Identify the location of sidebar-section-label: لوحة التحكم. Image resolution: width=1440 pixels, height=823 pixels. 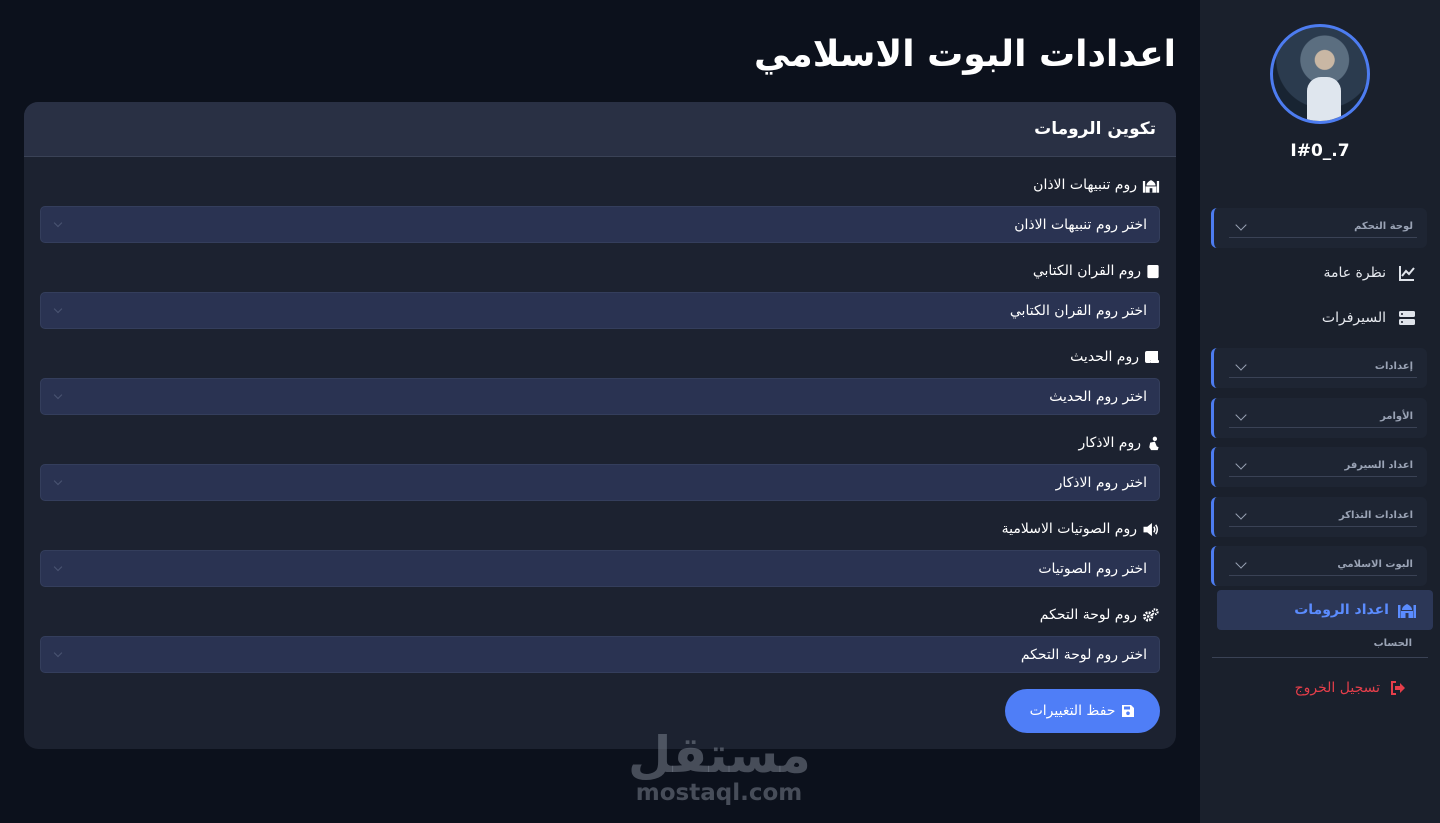
(1383, 226).